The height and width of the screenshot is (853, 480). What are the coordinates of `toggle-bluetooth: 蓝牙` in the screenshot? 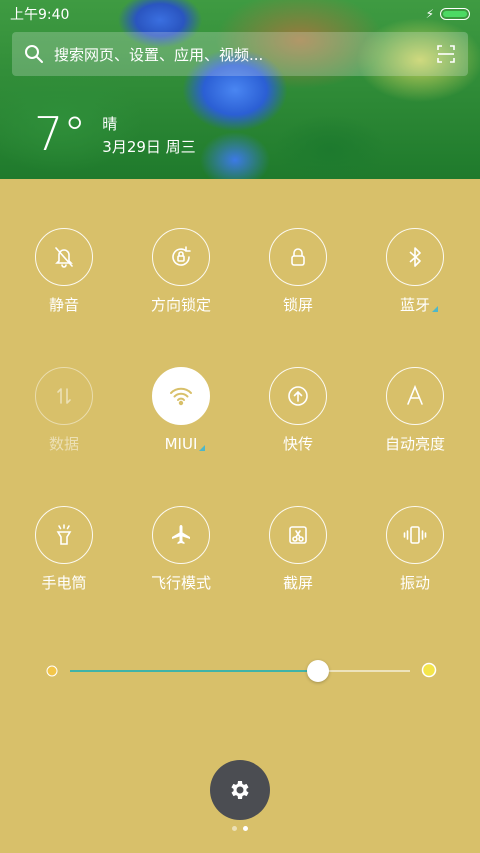 It's located at (415, 271).